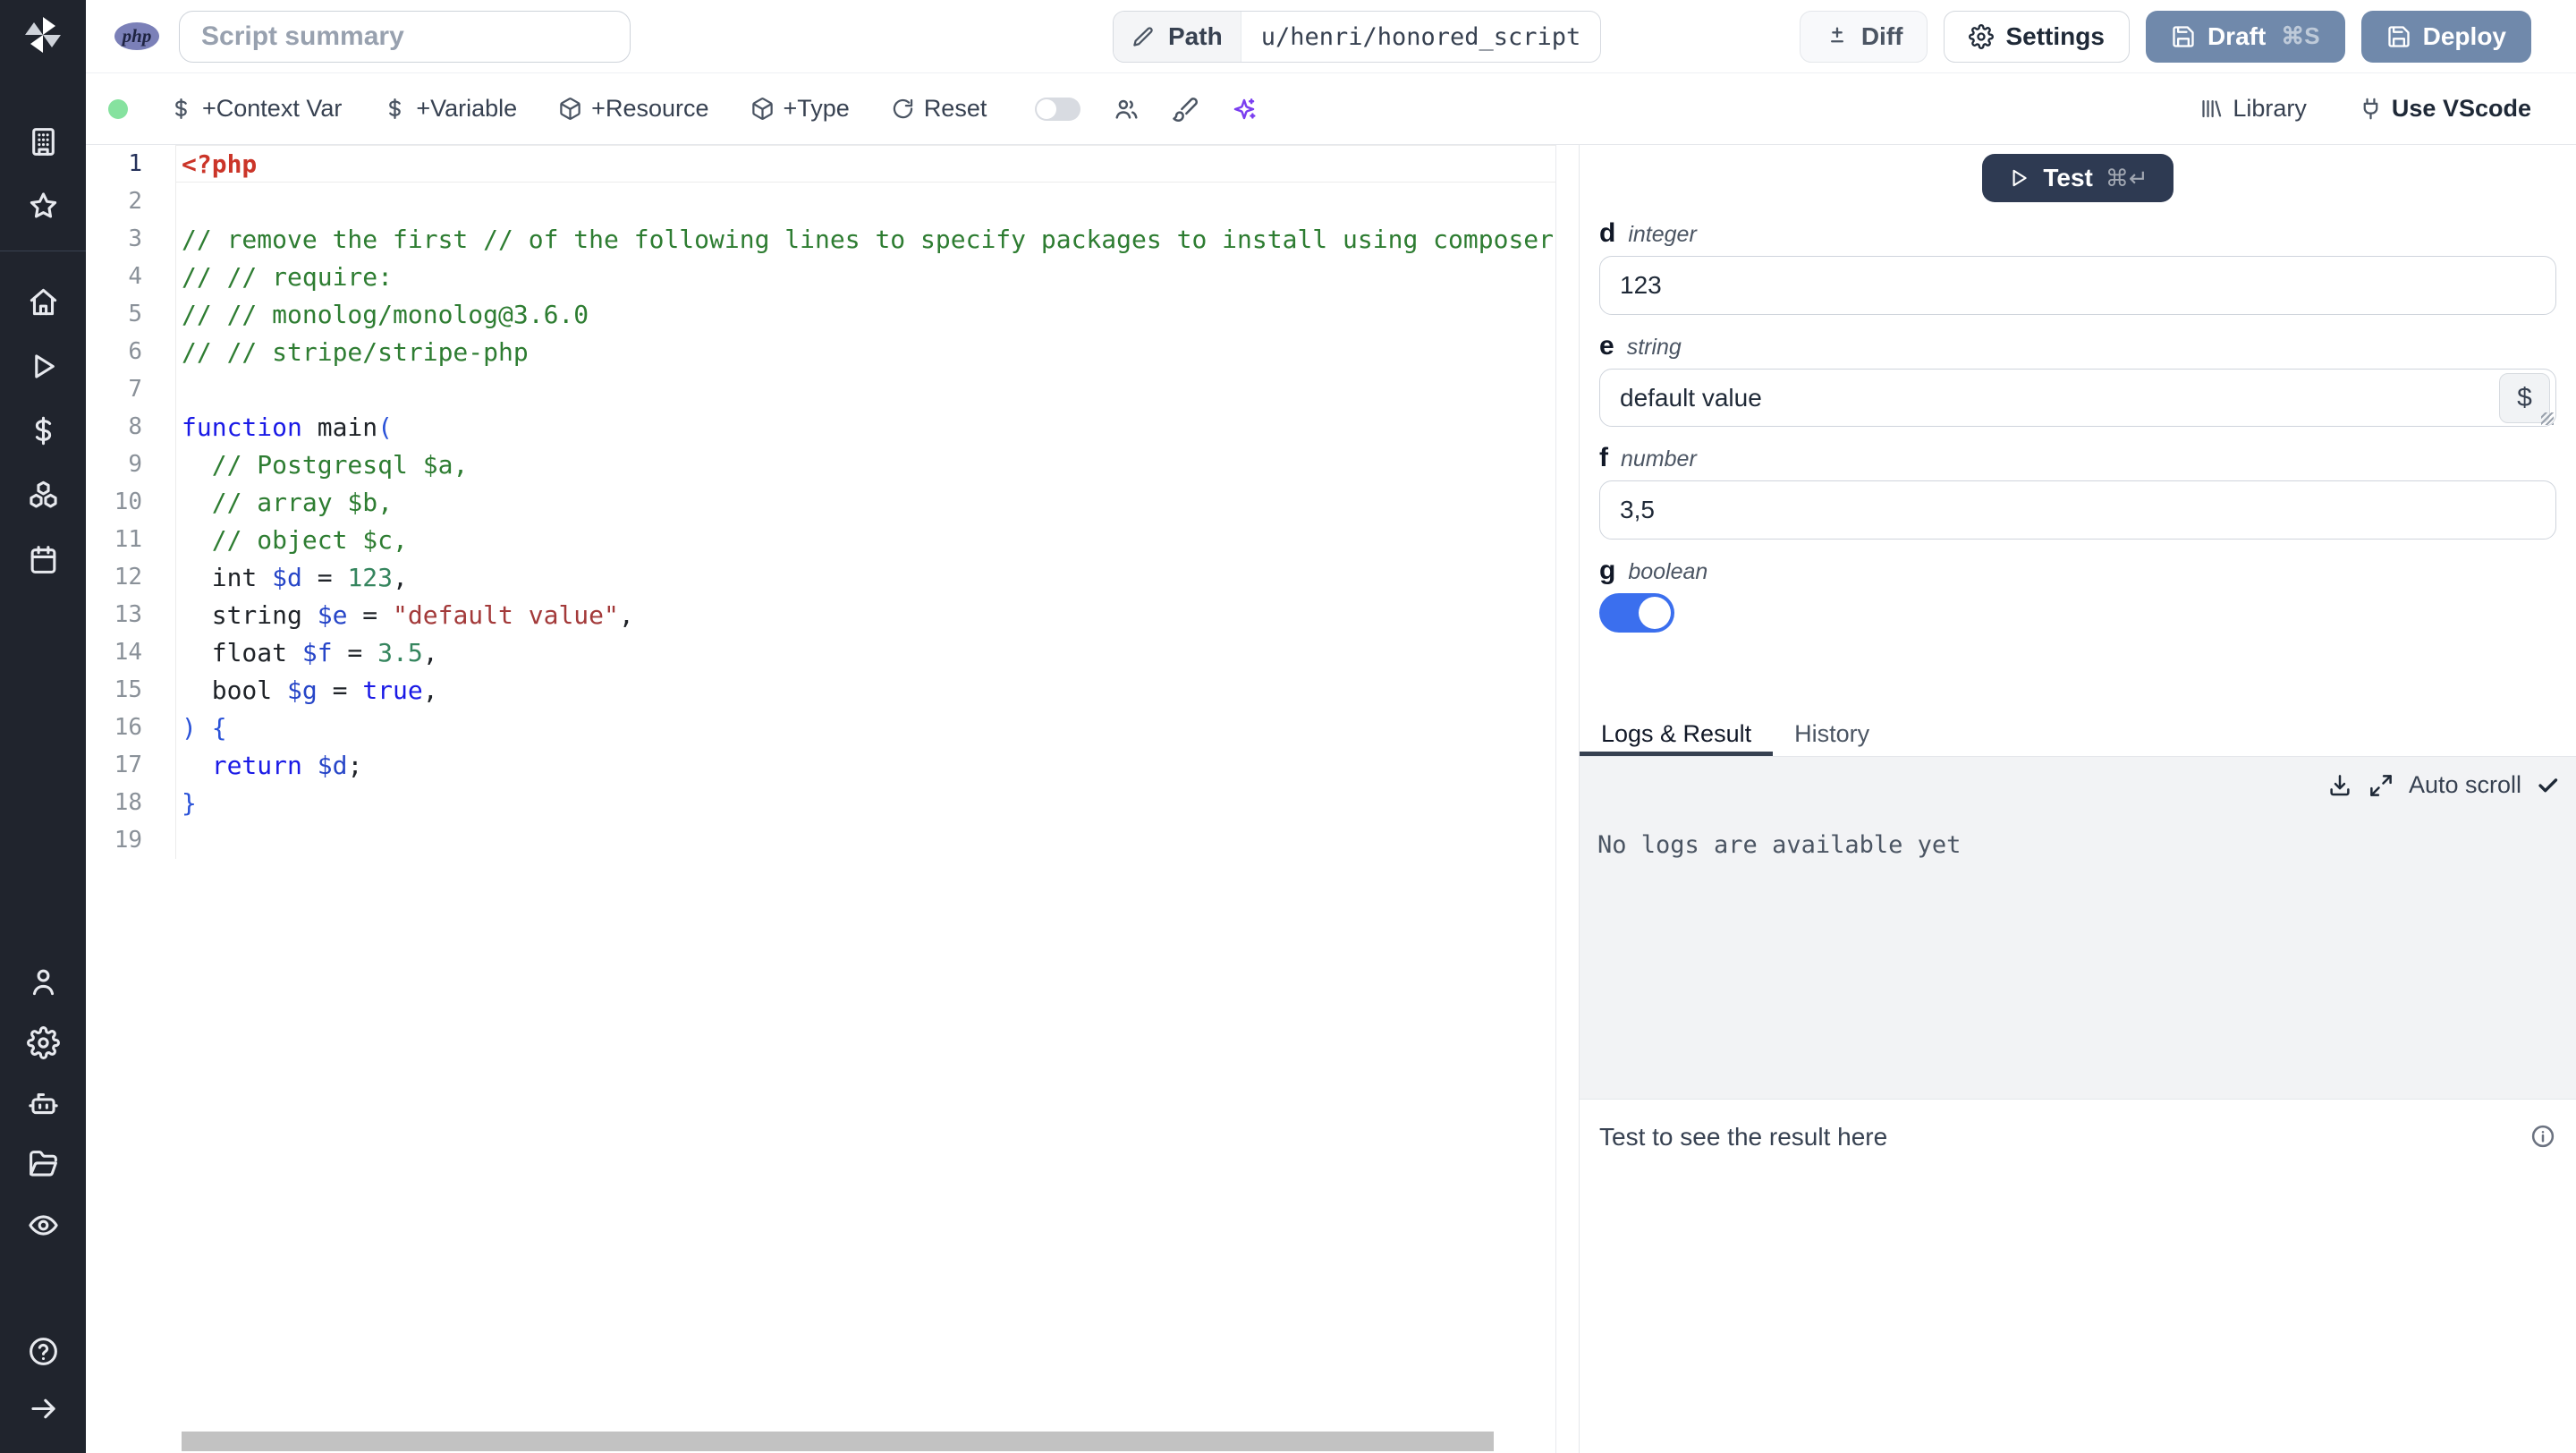  What do you see at coordinates (1832, 736) in the screenshot?
I see `tab-history: History` at bounding box center [1832, 736].